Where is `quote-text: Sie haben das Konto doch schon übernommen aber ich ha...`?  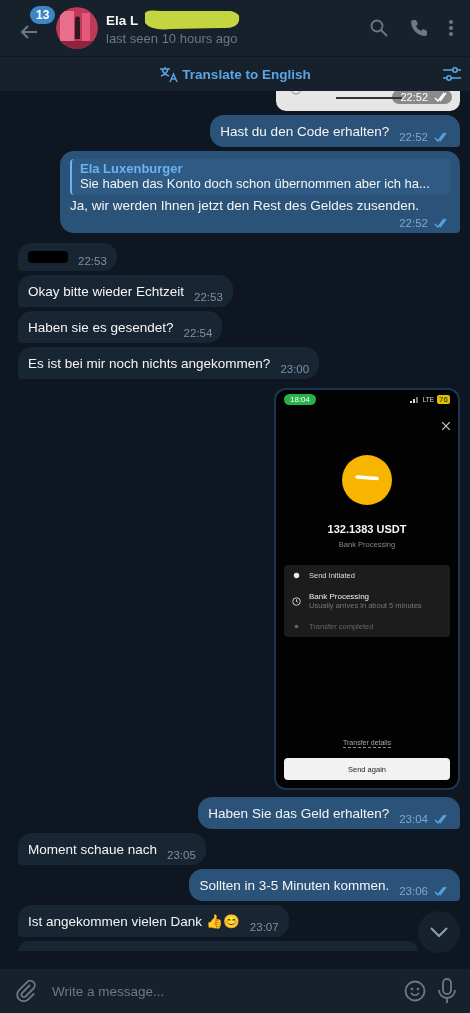 quote-text: Sie haben das Konto doch schon übernommen aber ich ha... is located at coordinates (255, 183).